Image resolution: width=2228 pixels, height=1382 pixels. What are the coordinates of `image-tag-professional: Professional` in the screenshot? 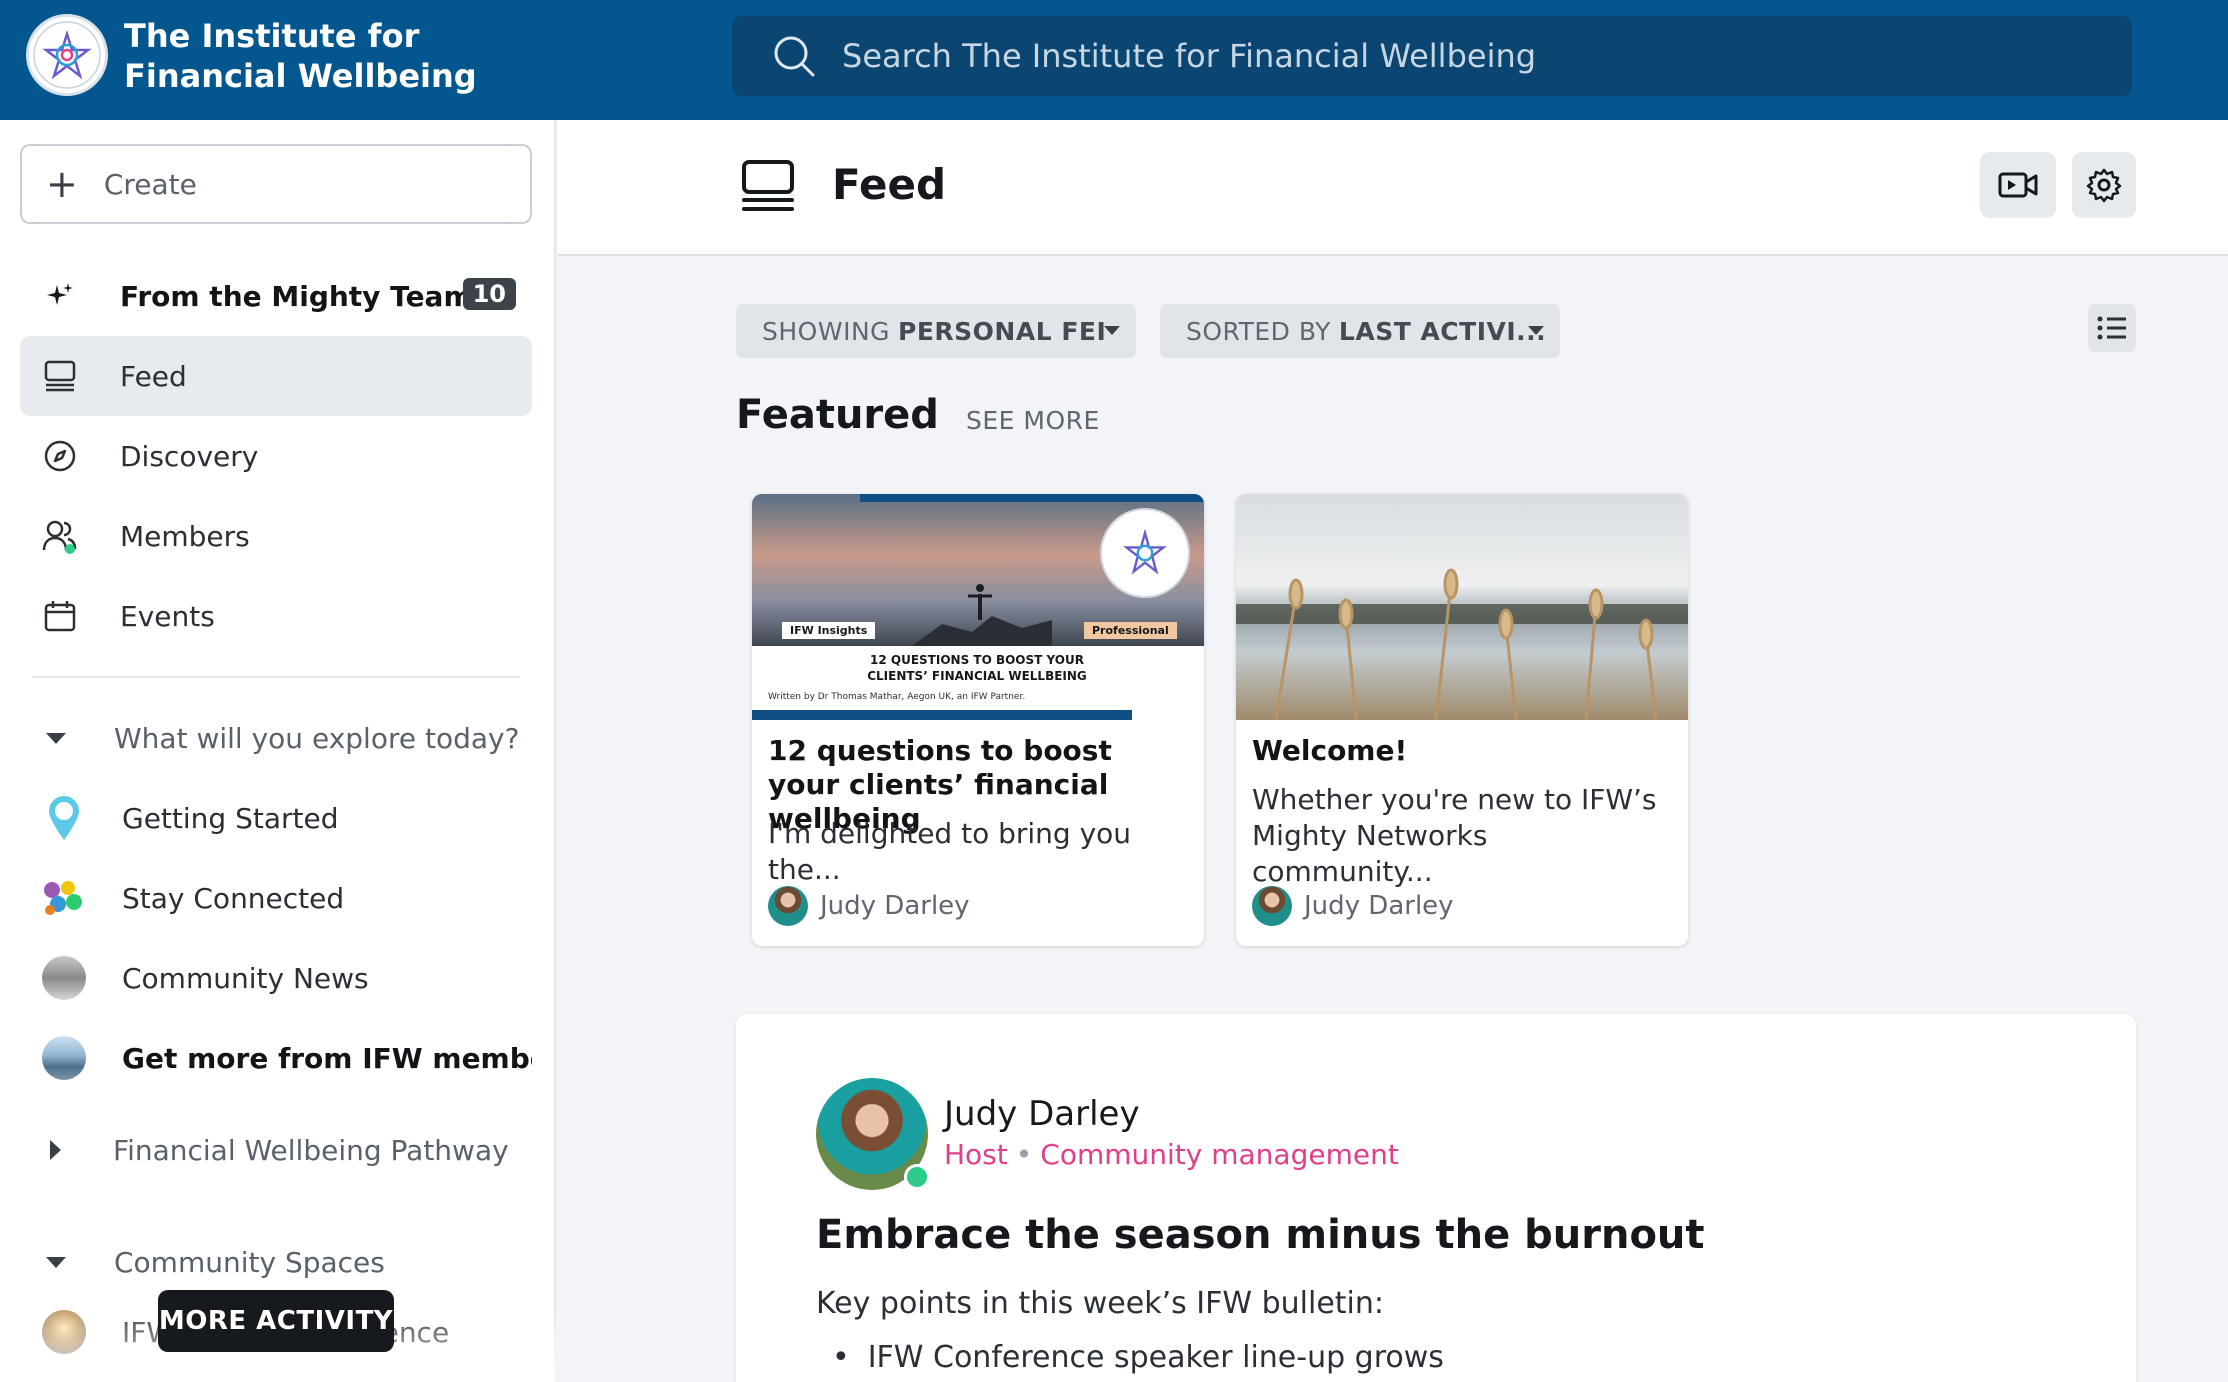 It's located at (1130, 630).